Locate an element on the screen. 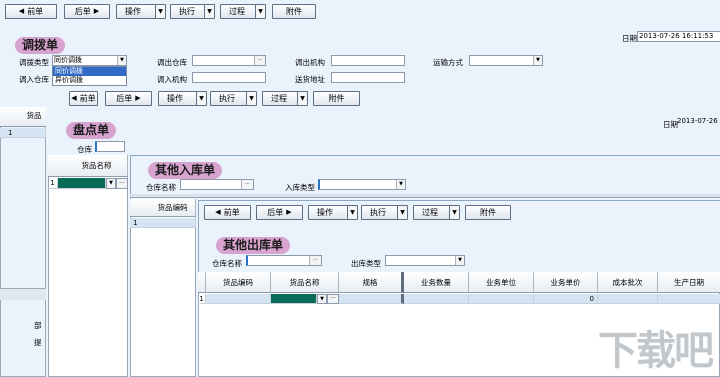 Image resolution: width=720 pixels, height=377 pixels. col-qty: 业务数量 is located at coordinates (436, 282).